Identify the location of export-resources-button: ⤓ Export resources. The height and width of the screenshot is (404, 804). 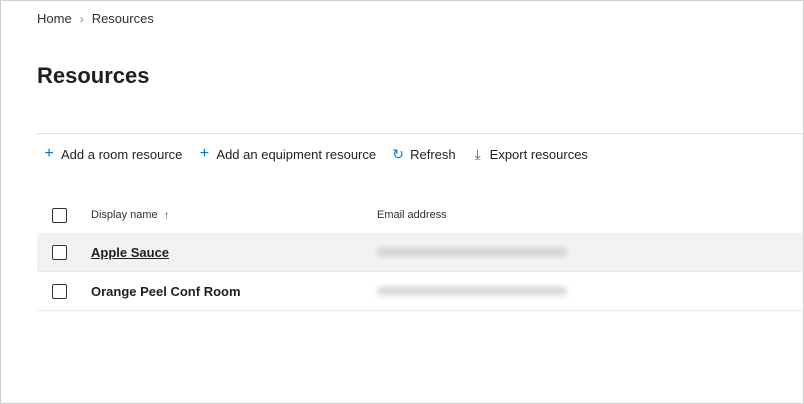
(529, 154).